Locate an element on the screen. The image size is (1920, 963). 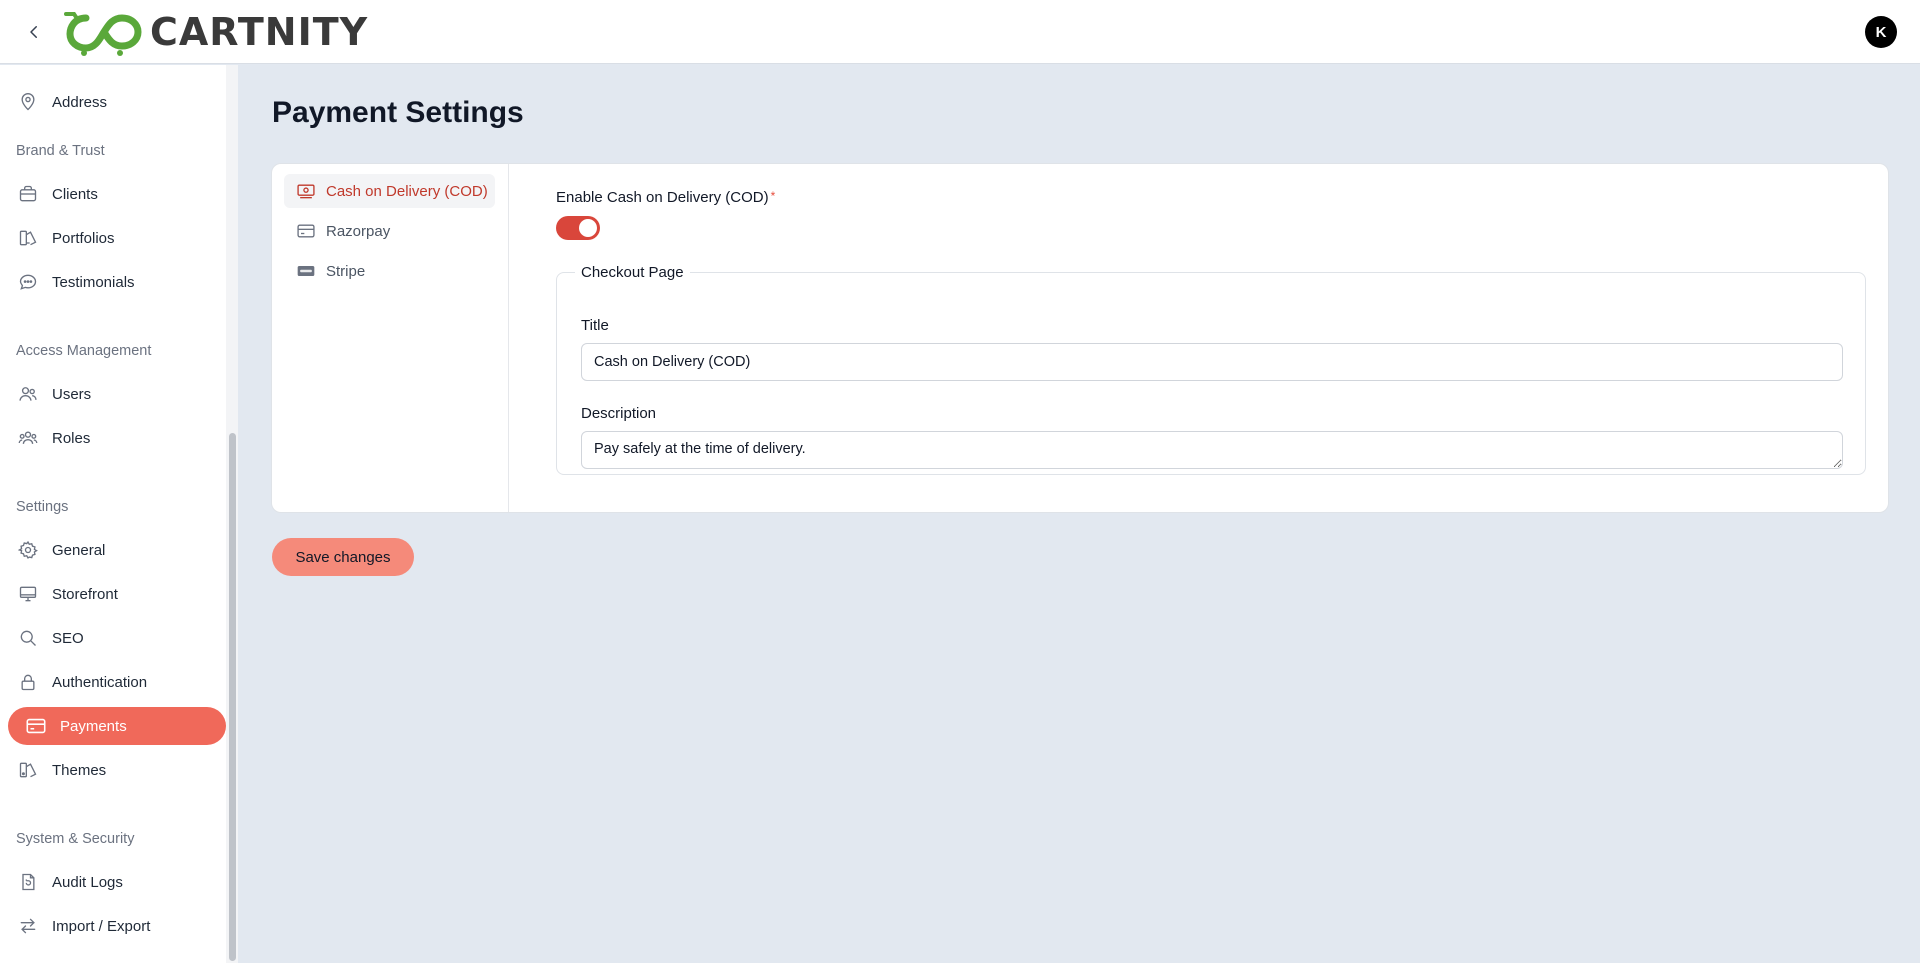
enable-cod-label: Enable Cash on Delivery (COD) * is located at coordinates (665, 197).